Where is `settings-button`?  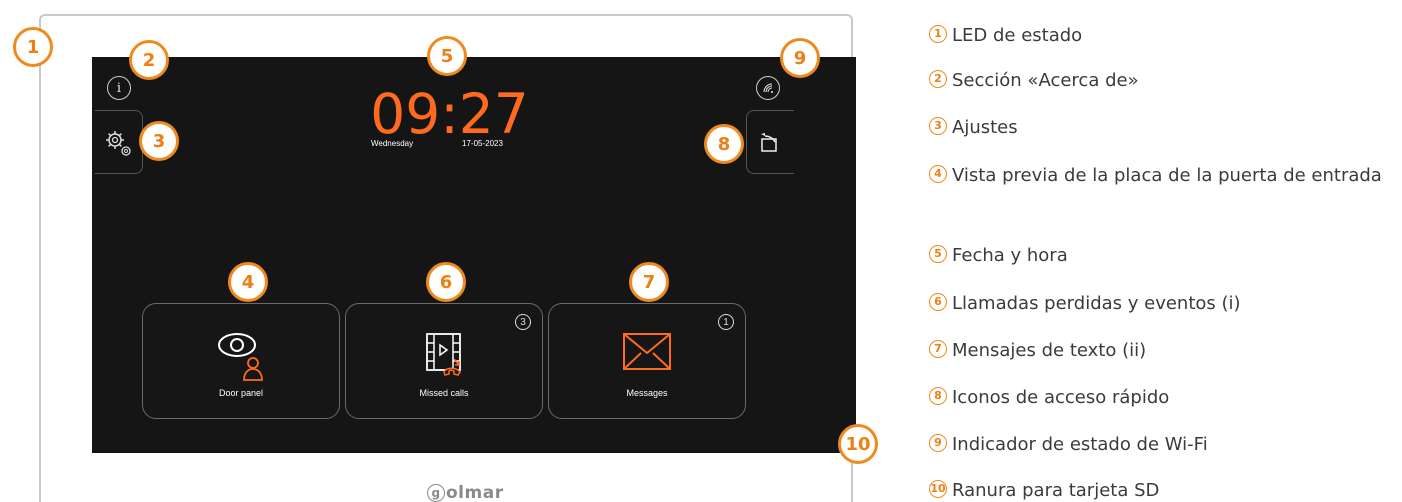 settings-button is located at coordinates (119, 142).